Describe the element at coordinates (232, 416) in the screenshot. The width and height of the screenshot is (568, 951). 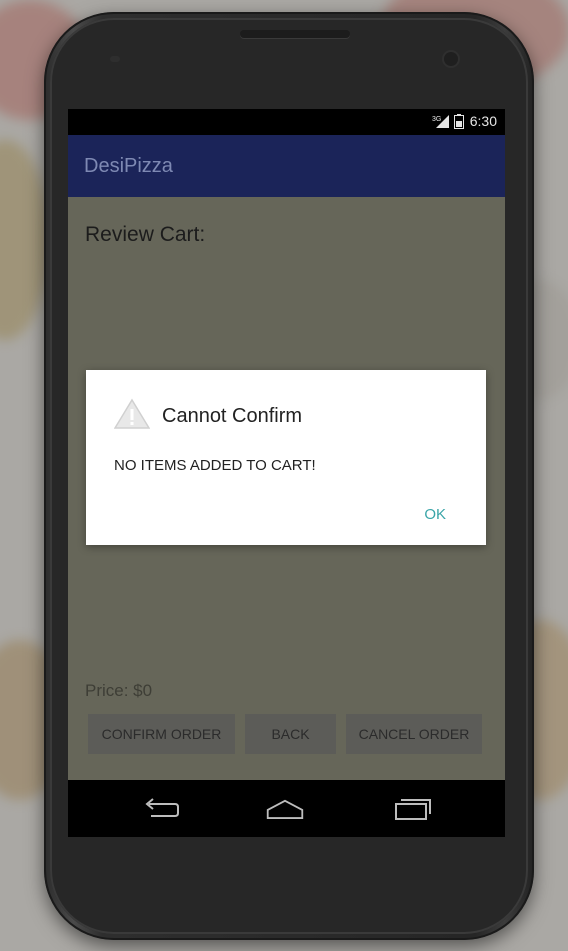
I see `dialog-title: Cannot Confirm` at that location.